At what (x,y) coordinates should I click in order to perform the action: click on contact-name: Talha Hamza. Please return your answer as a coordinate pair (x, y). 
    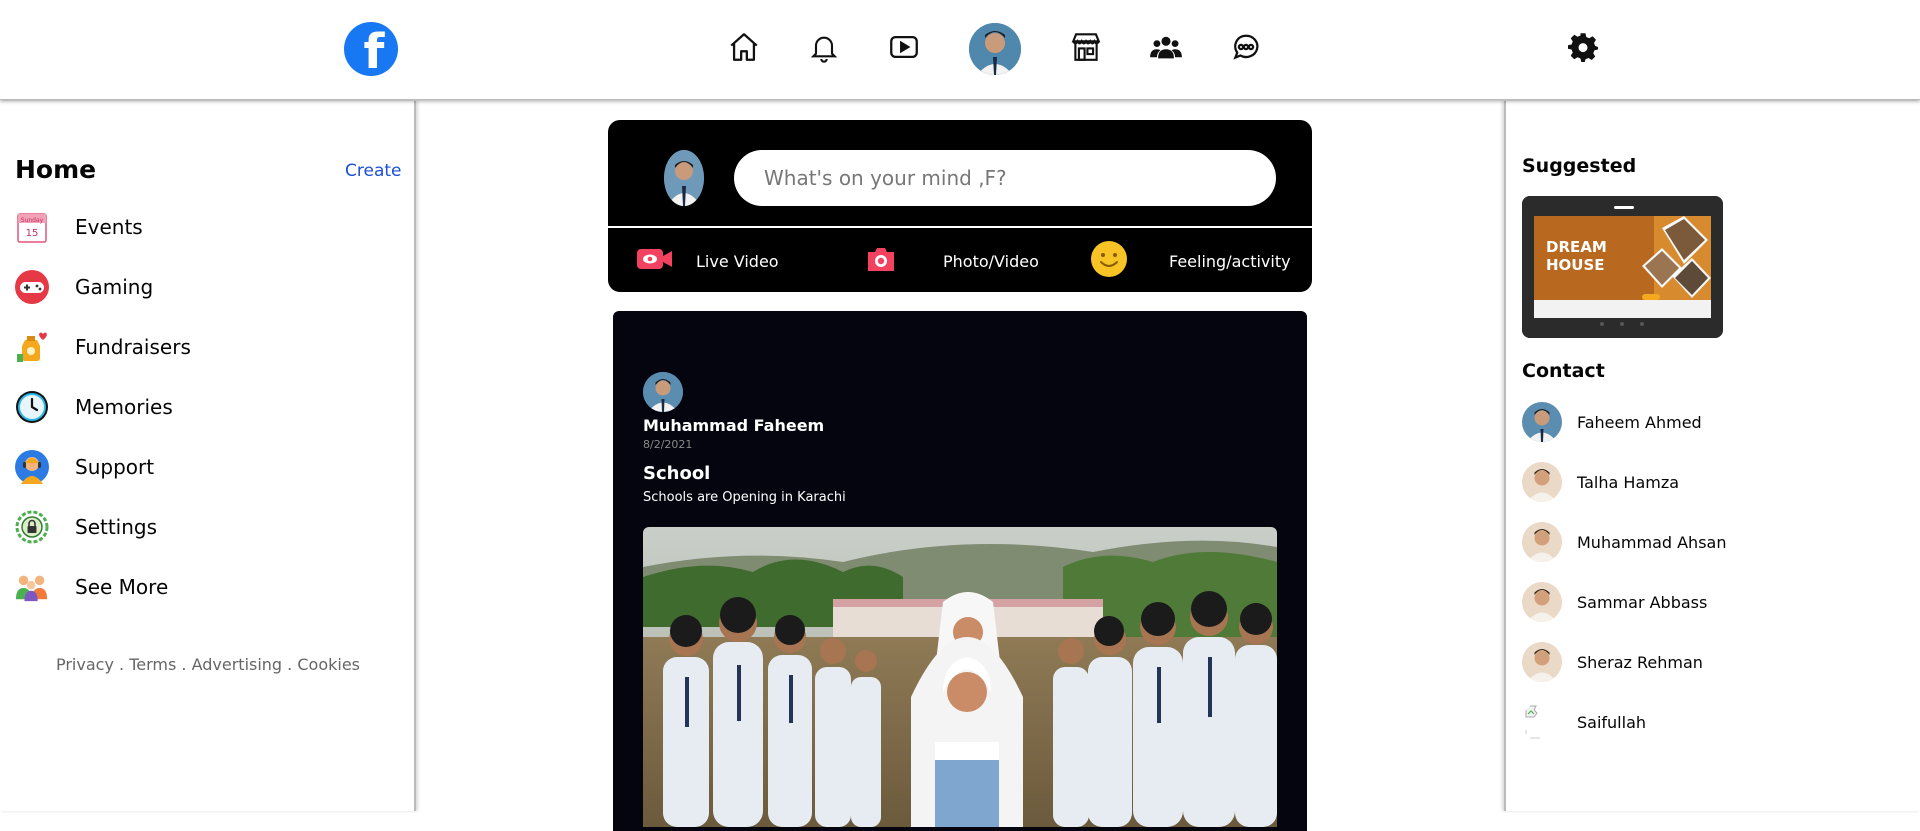
    Looking at the image, I should click on (1628, 482).